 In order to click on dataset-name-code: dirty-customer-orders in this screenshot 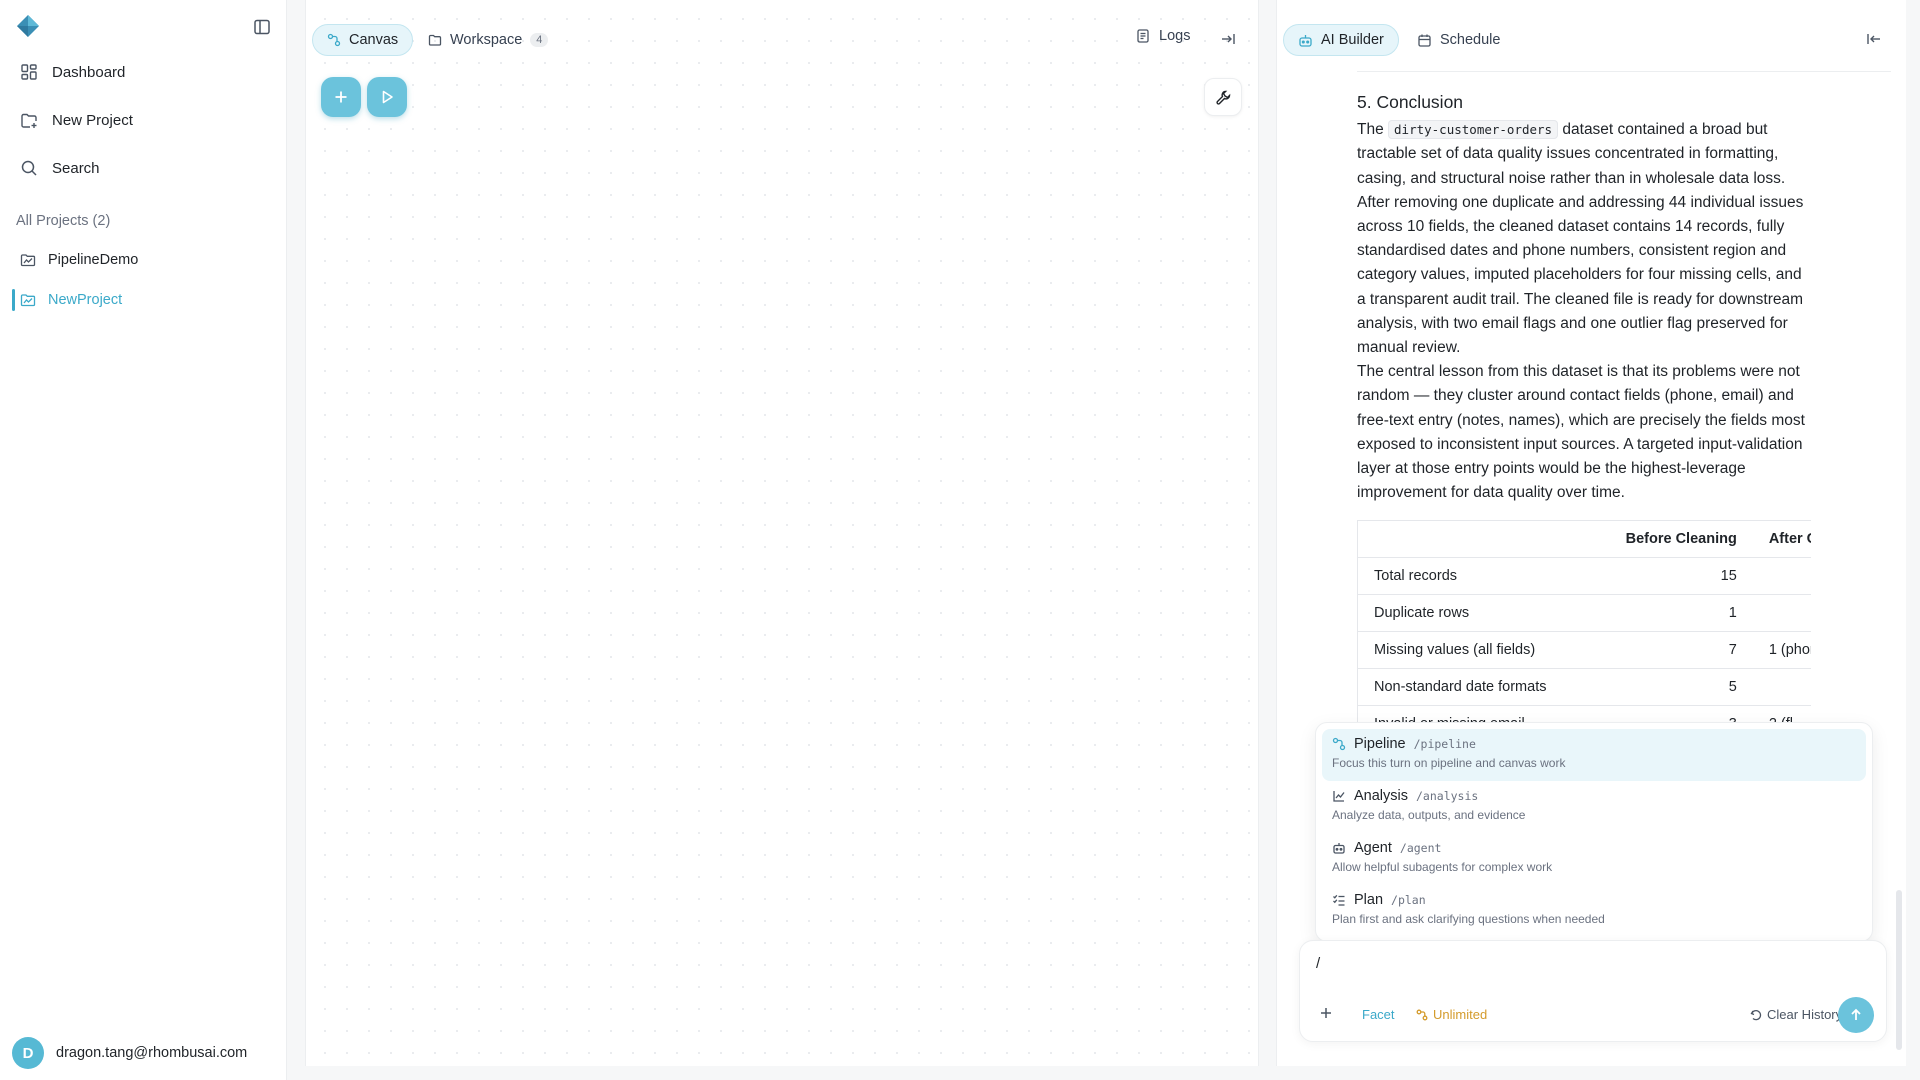, I will do `click(1473, 130)`.